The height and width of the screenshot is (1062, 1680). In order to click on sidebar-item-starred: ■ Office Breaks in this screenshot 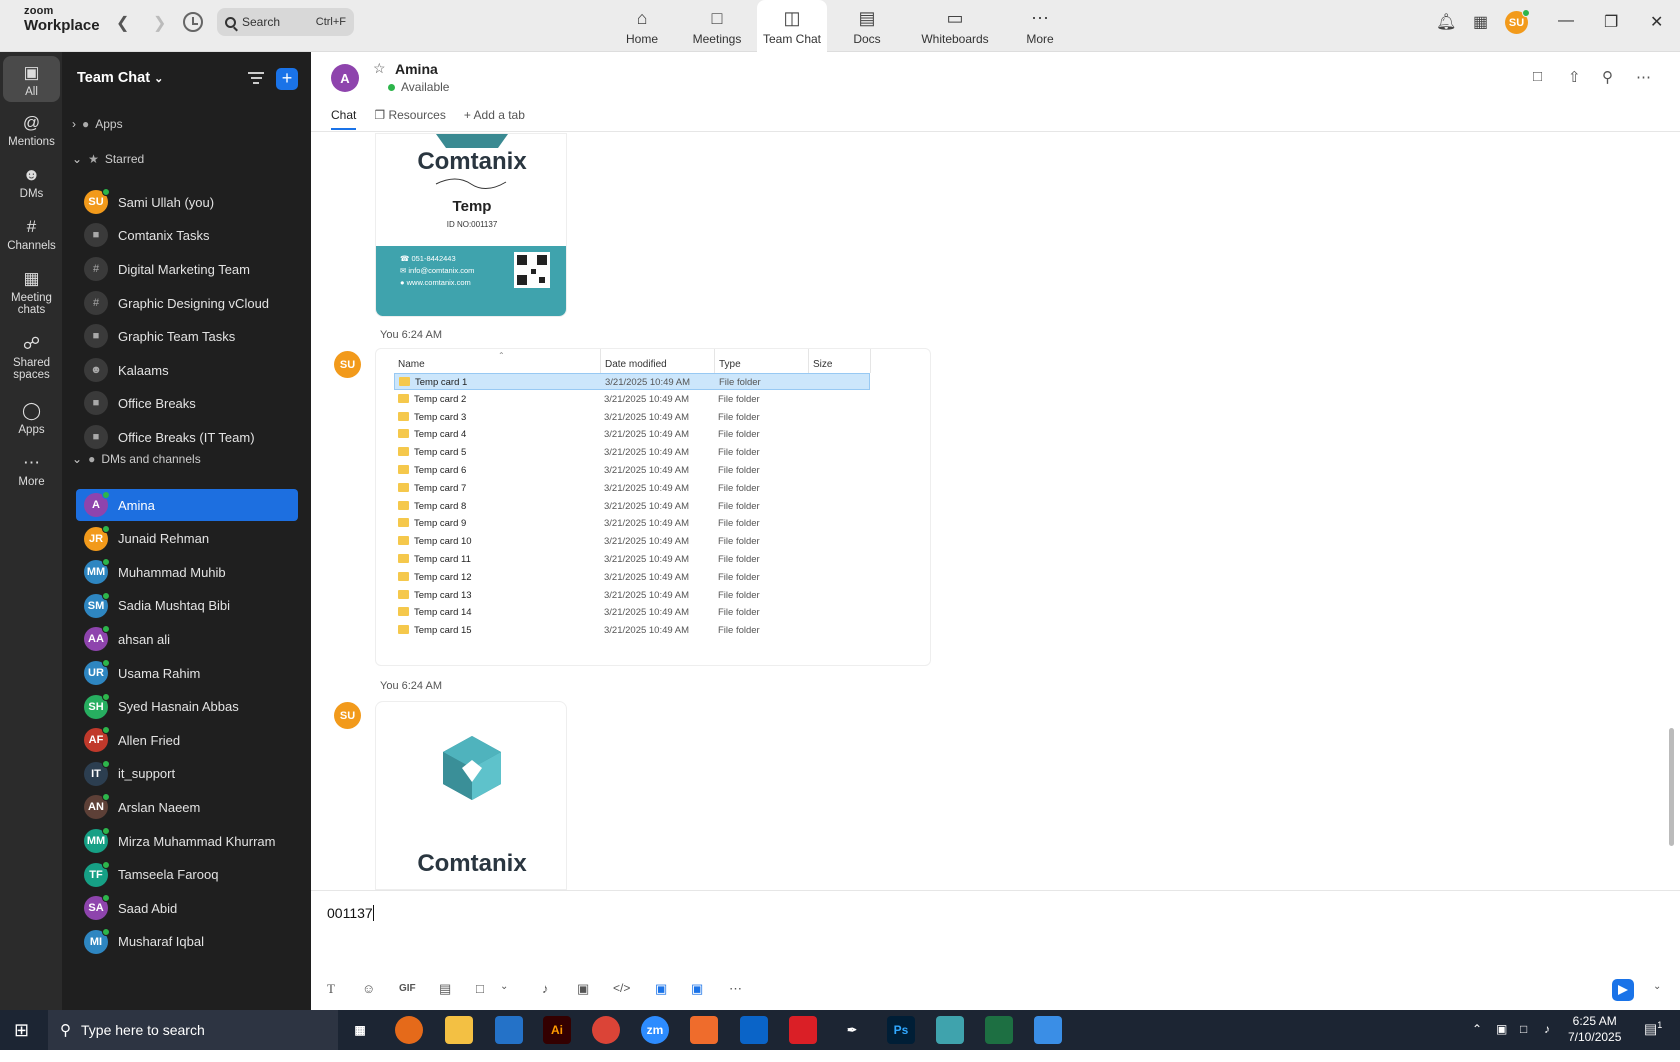, I will do `click(187, 403)`.